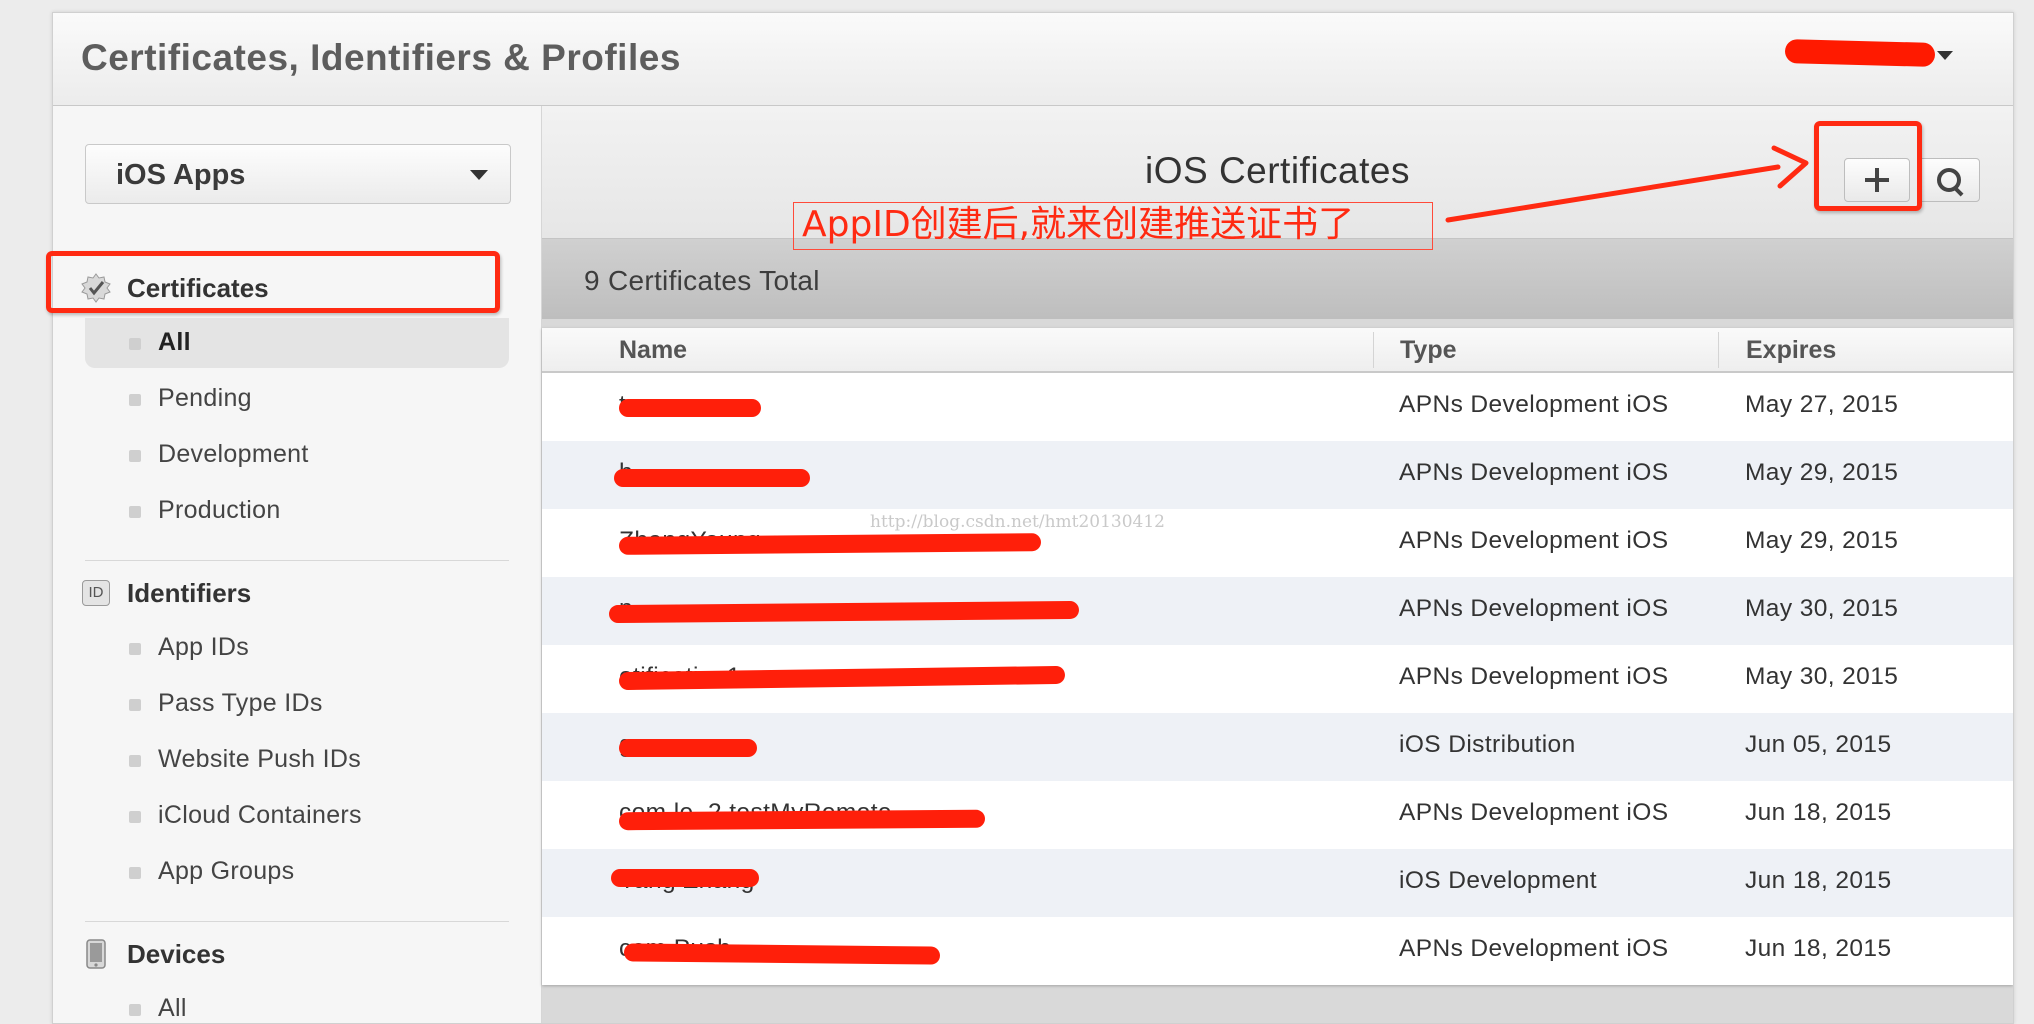  I want to click on account-menu, so click(1868, 55).